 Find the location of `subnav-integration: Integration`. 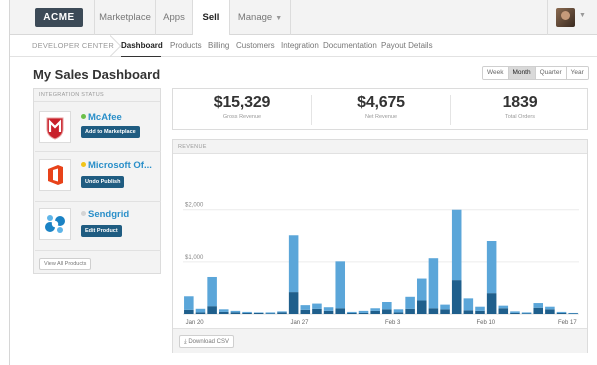

subnav-integration: Integration is located at coordinates (300, 46).